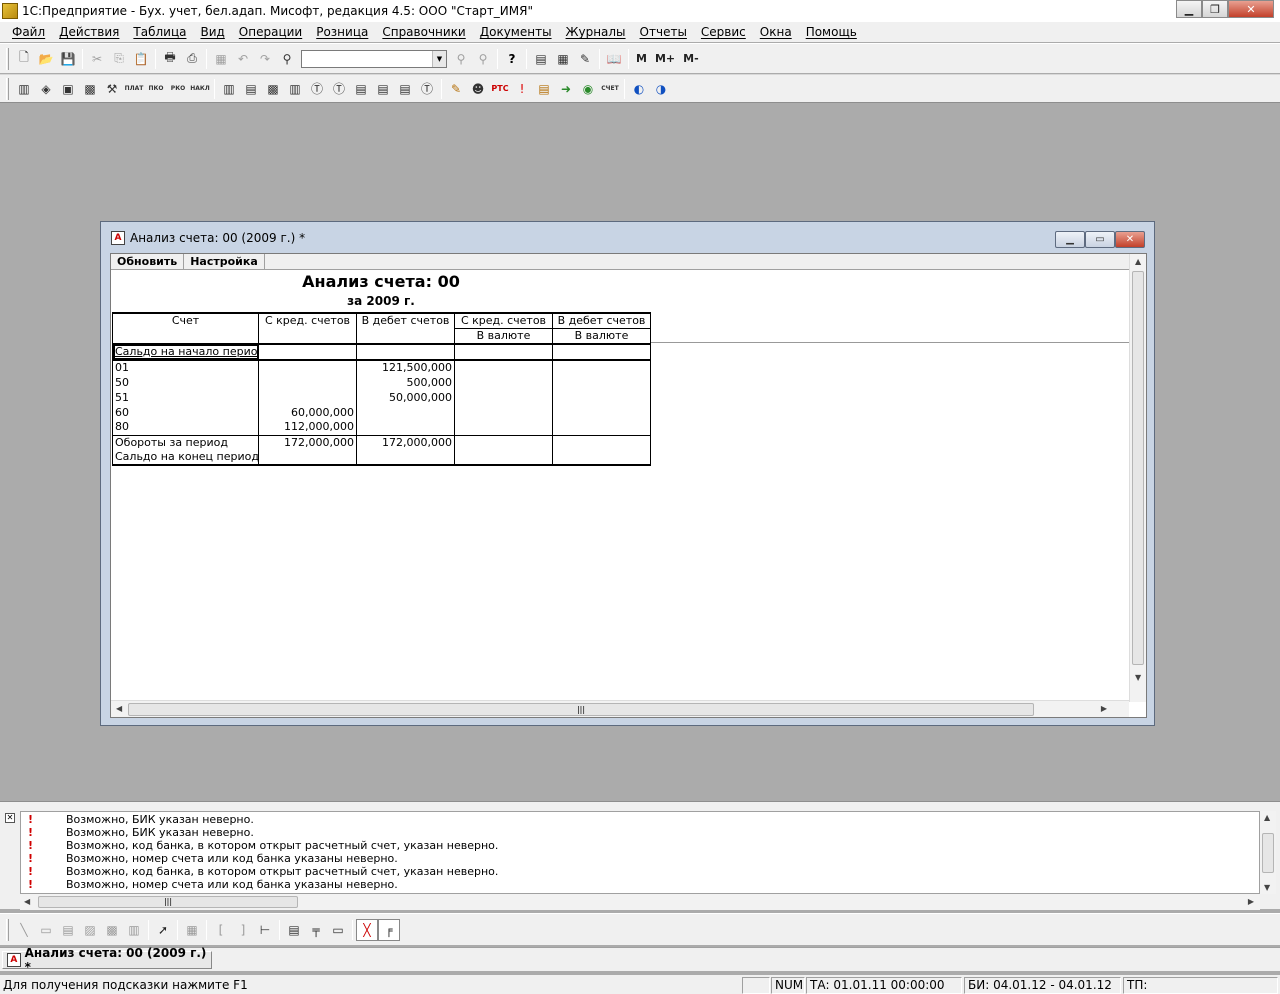  Describe the element at coordinates (295, 89) in the screenshot. I see `report-analysis-icon: ▥` at that location.